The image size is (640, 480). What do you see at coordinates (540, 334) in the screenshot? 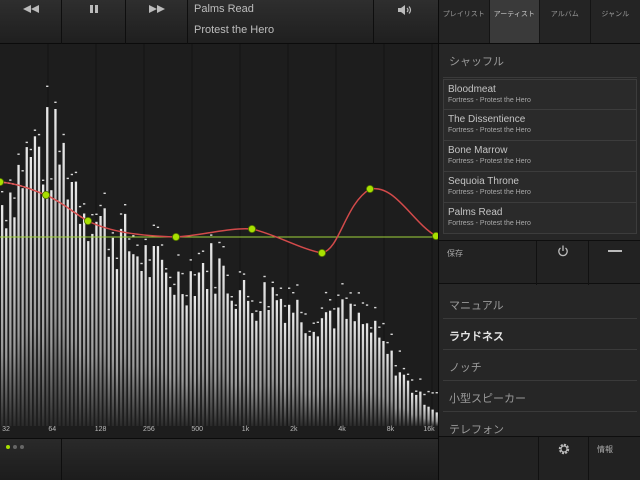
I see `preset-item: ラウドネス` at bounding box center [540, 334].